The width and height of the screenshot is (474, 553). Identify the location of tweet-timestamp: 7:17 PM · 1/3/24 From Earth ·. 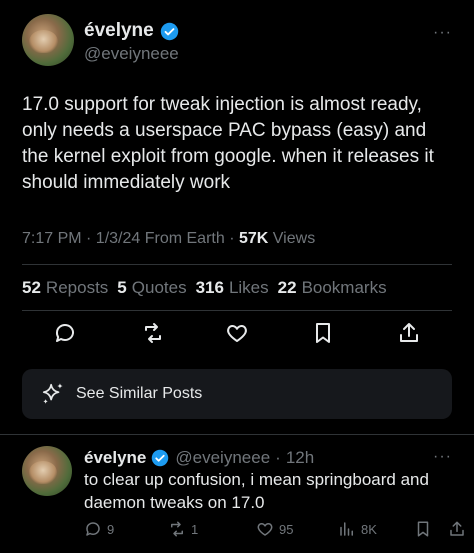
(128, 238).